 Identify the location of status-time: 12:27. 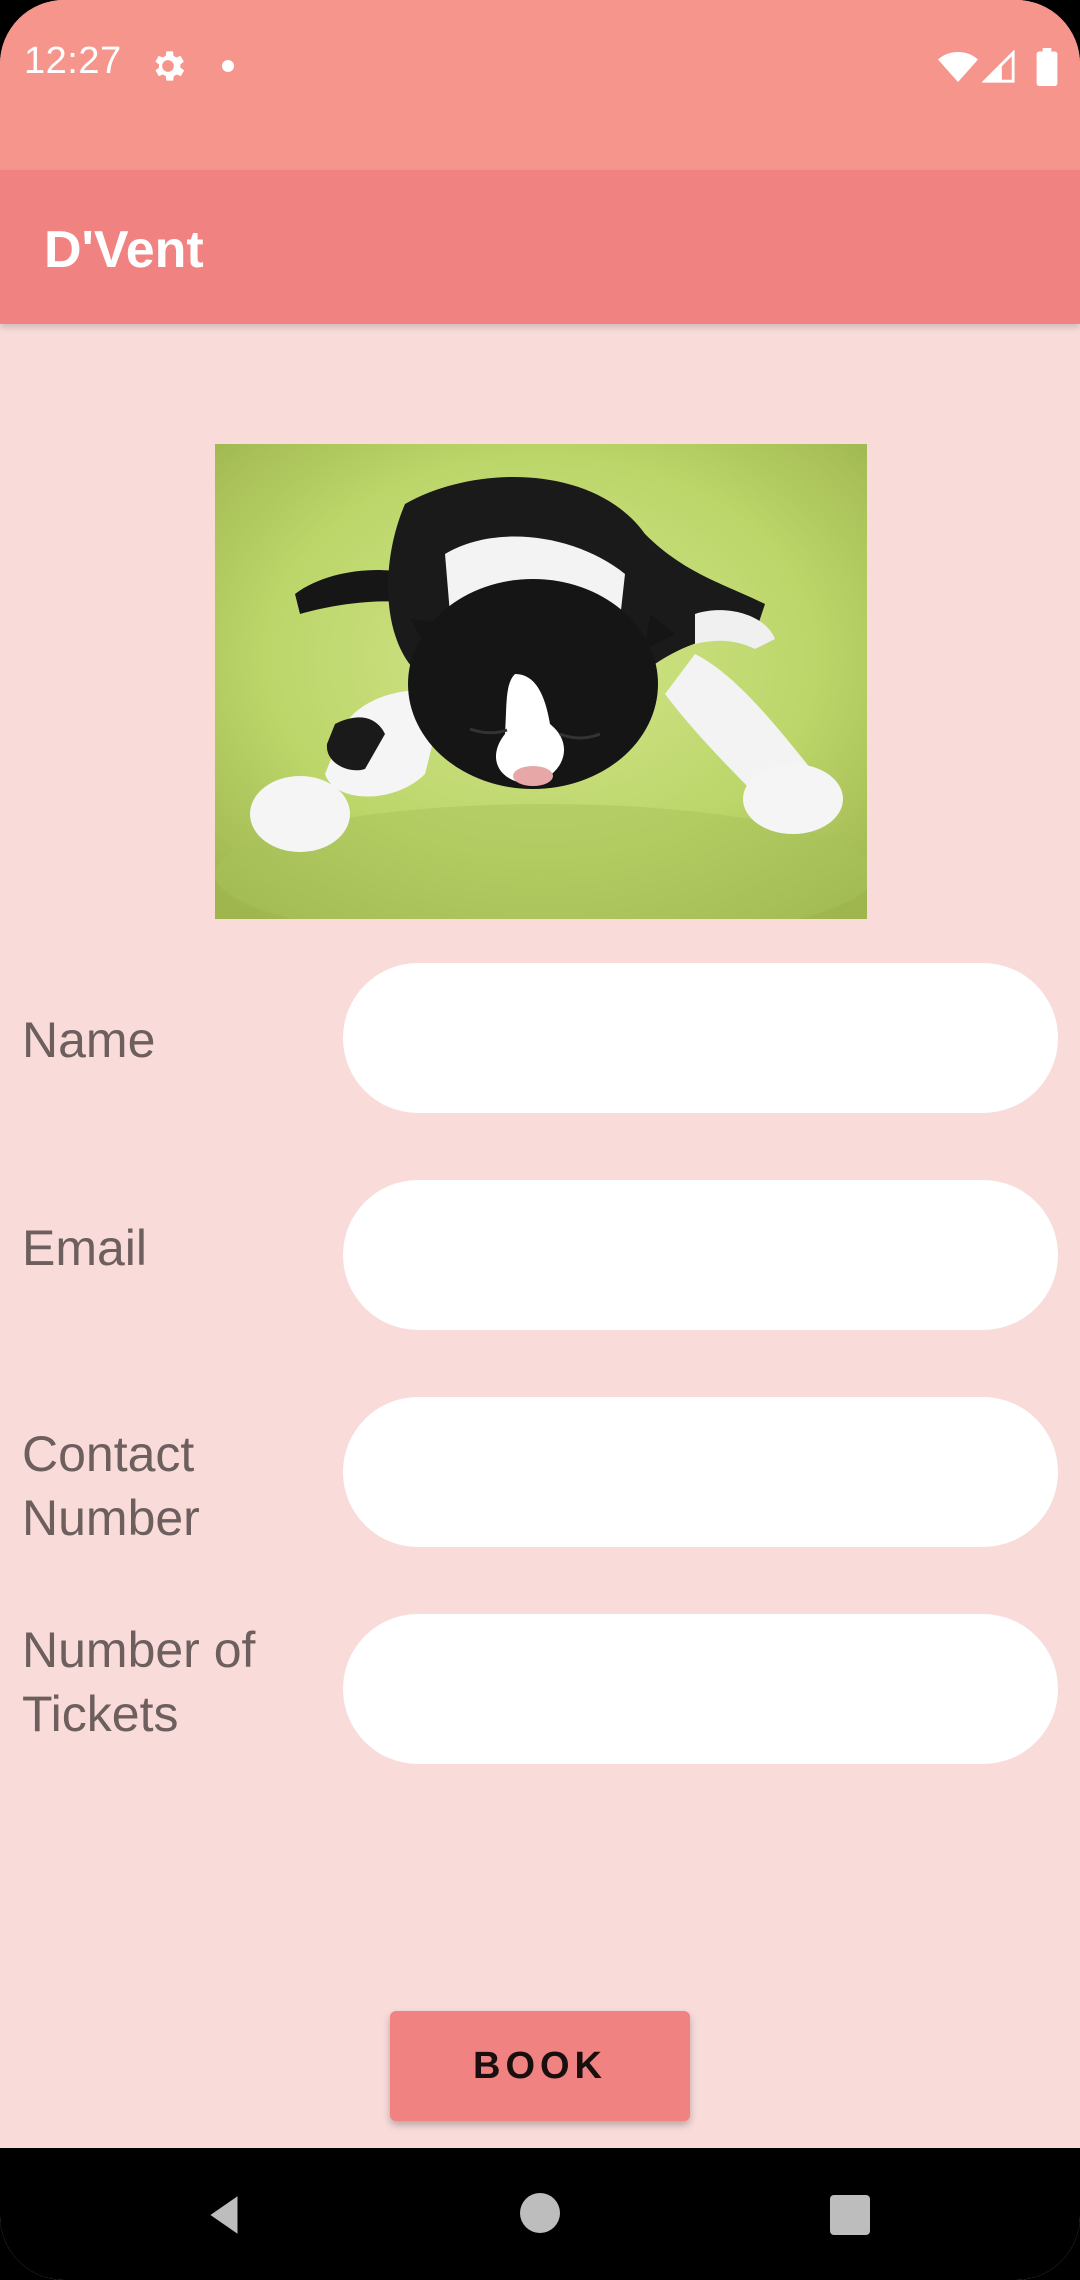
(73, 61).